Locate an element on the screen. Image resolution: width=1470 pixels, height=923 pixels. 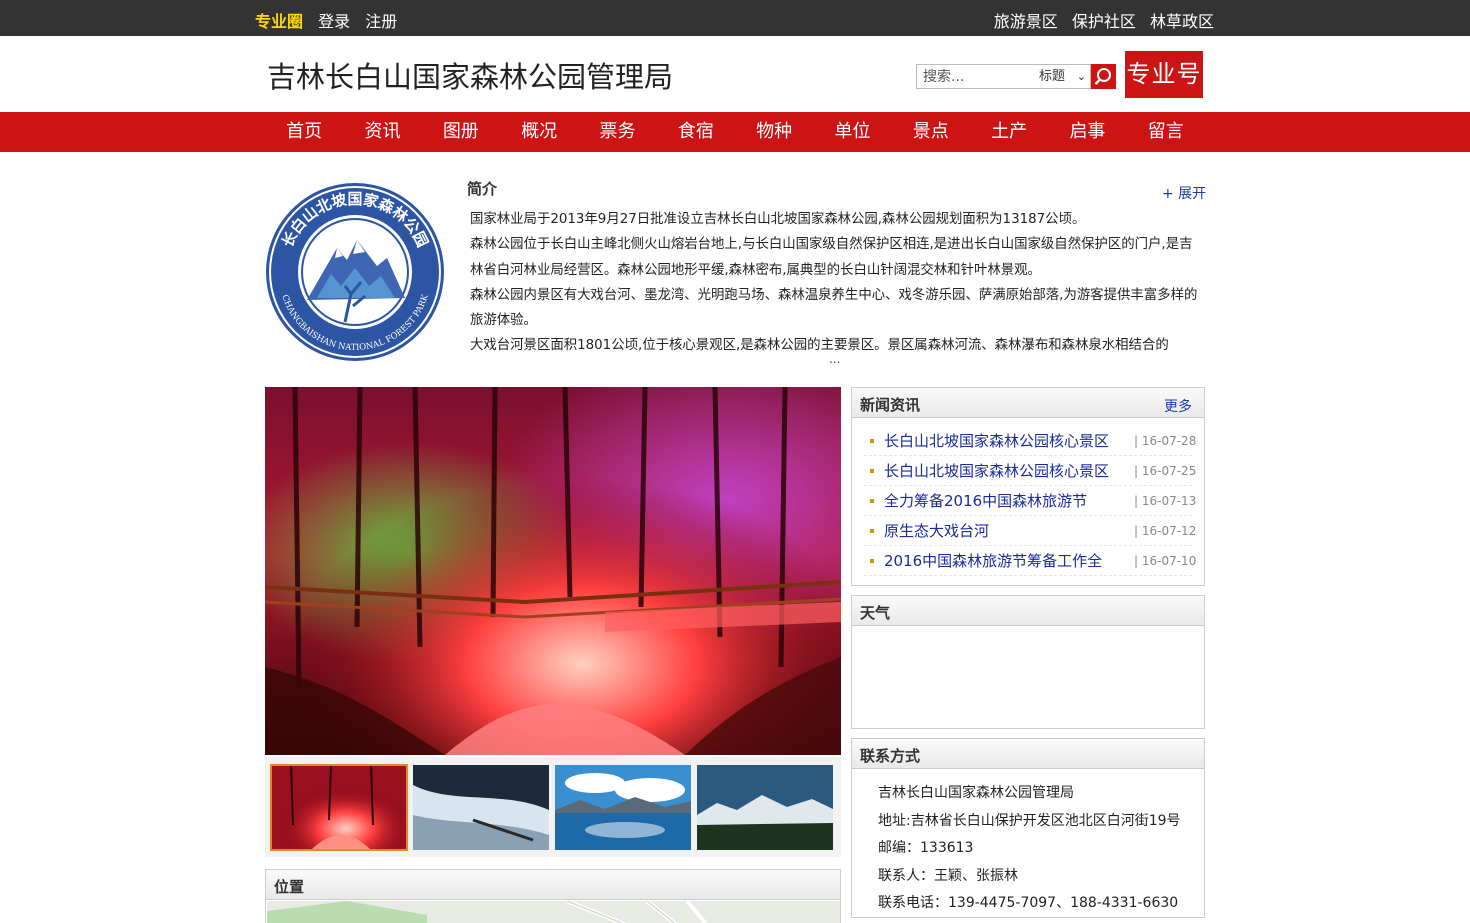
nav-item-album: 图册 is located at coordinates (461, 132).